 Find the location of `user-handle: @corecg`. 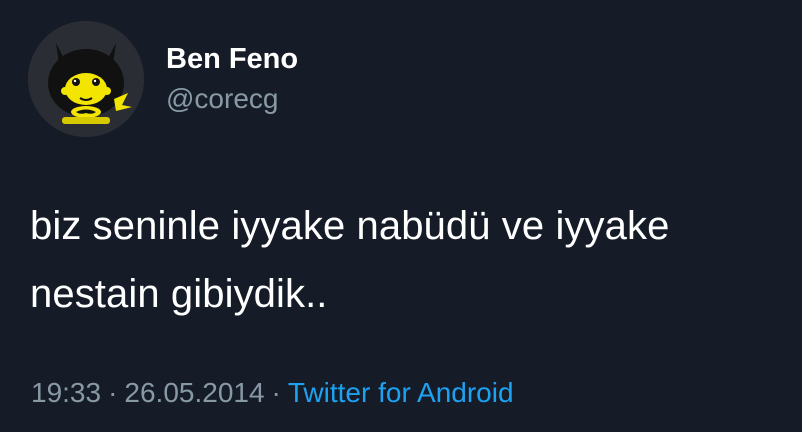

user-handle: @corecg is located at coordinates (222, 99).